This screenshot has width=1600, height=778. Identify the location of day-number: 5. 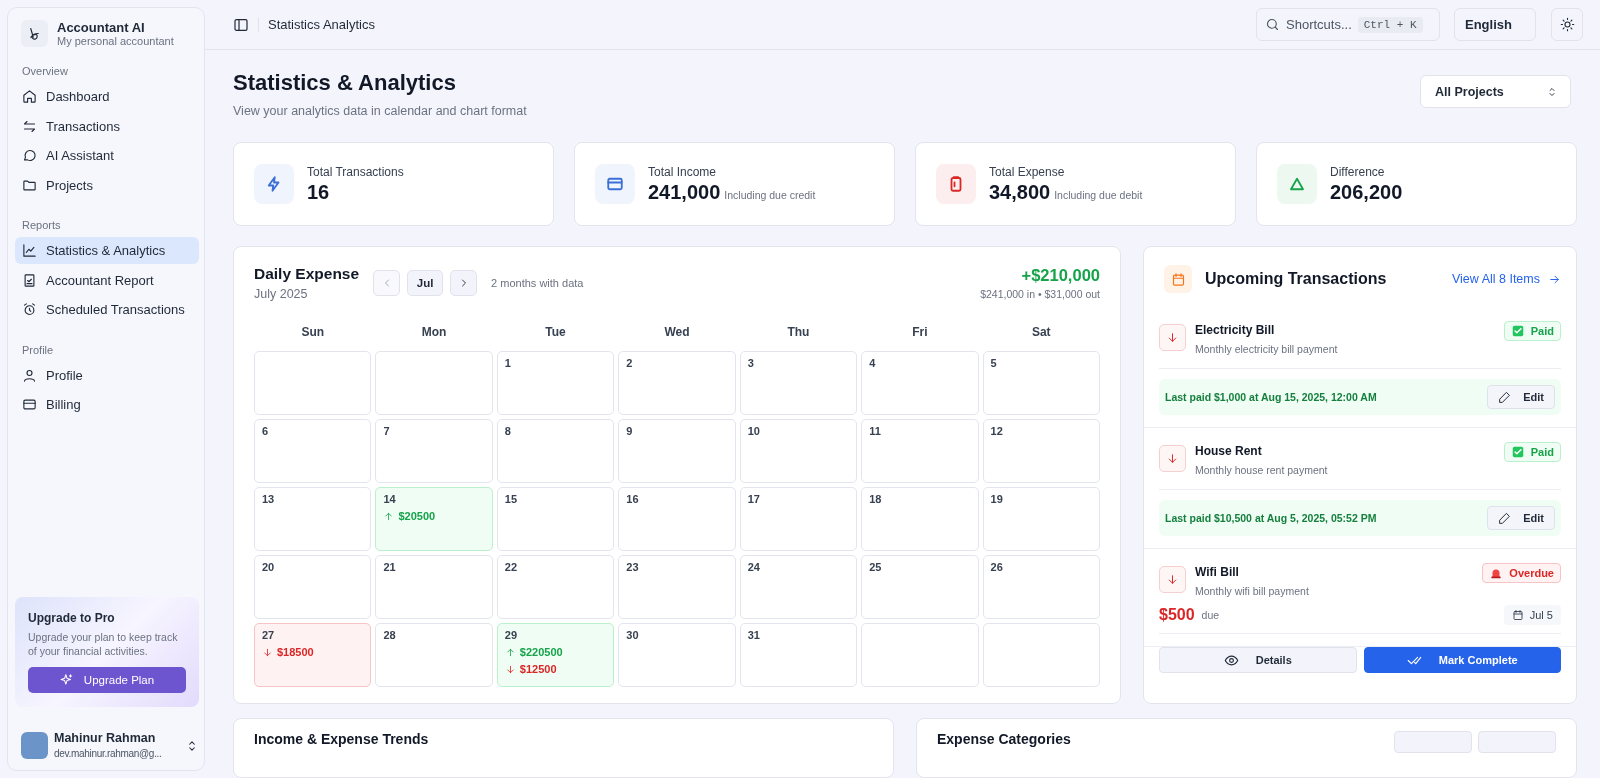
(994, 363).